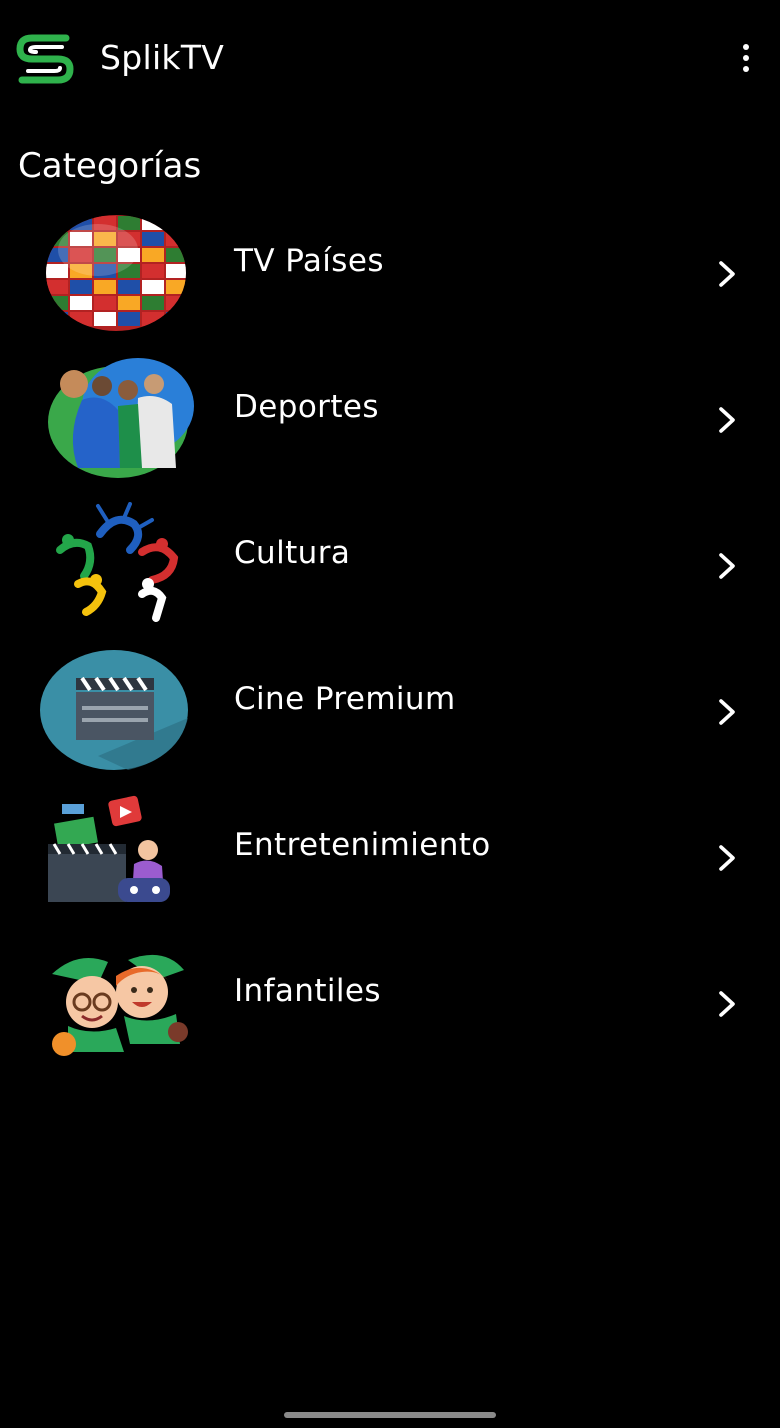  I want to click on more-options-button, so click(746, 58).